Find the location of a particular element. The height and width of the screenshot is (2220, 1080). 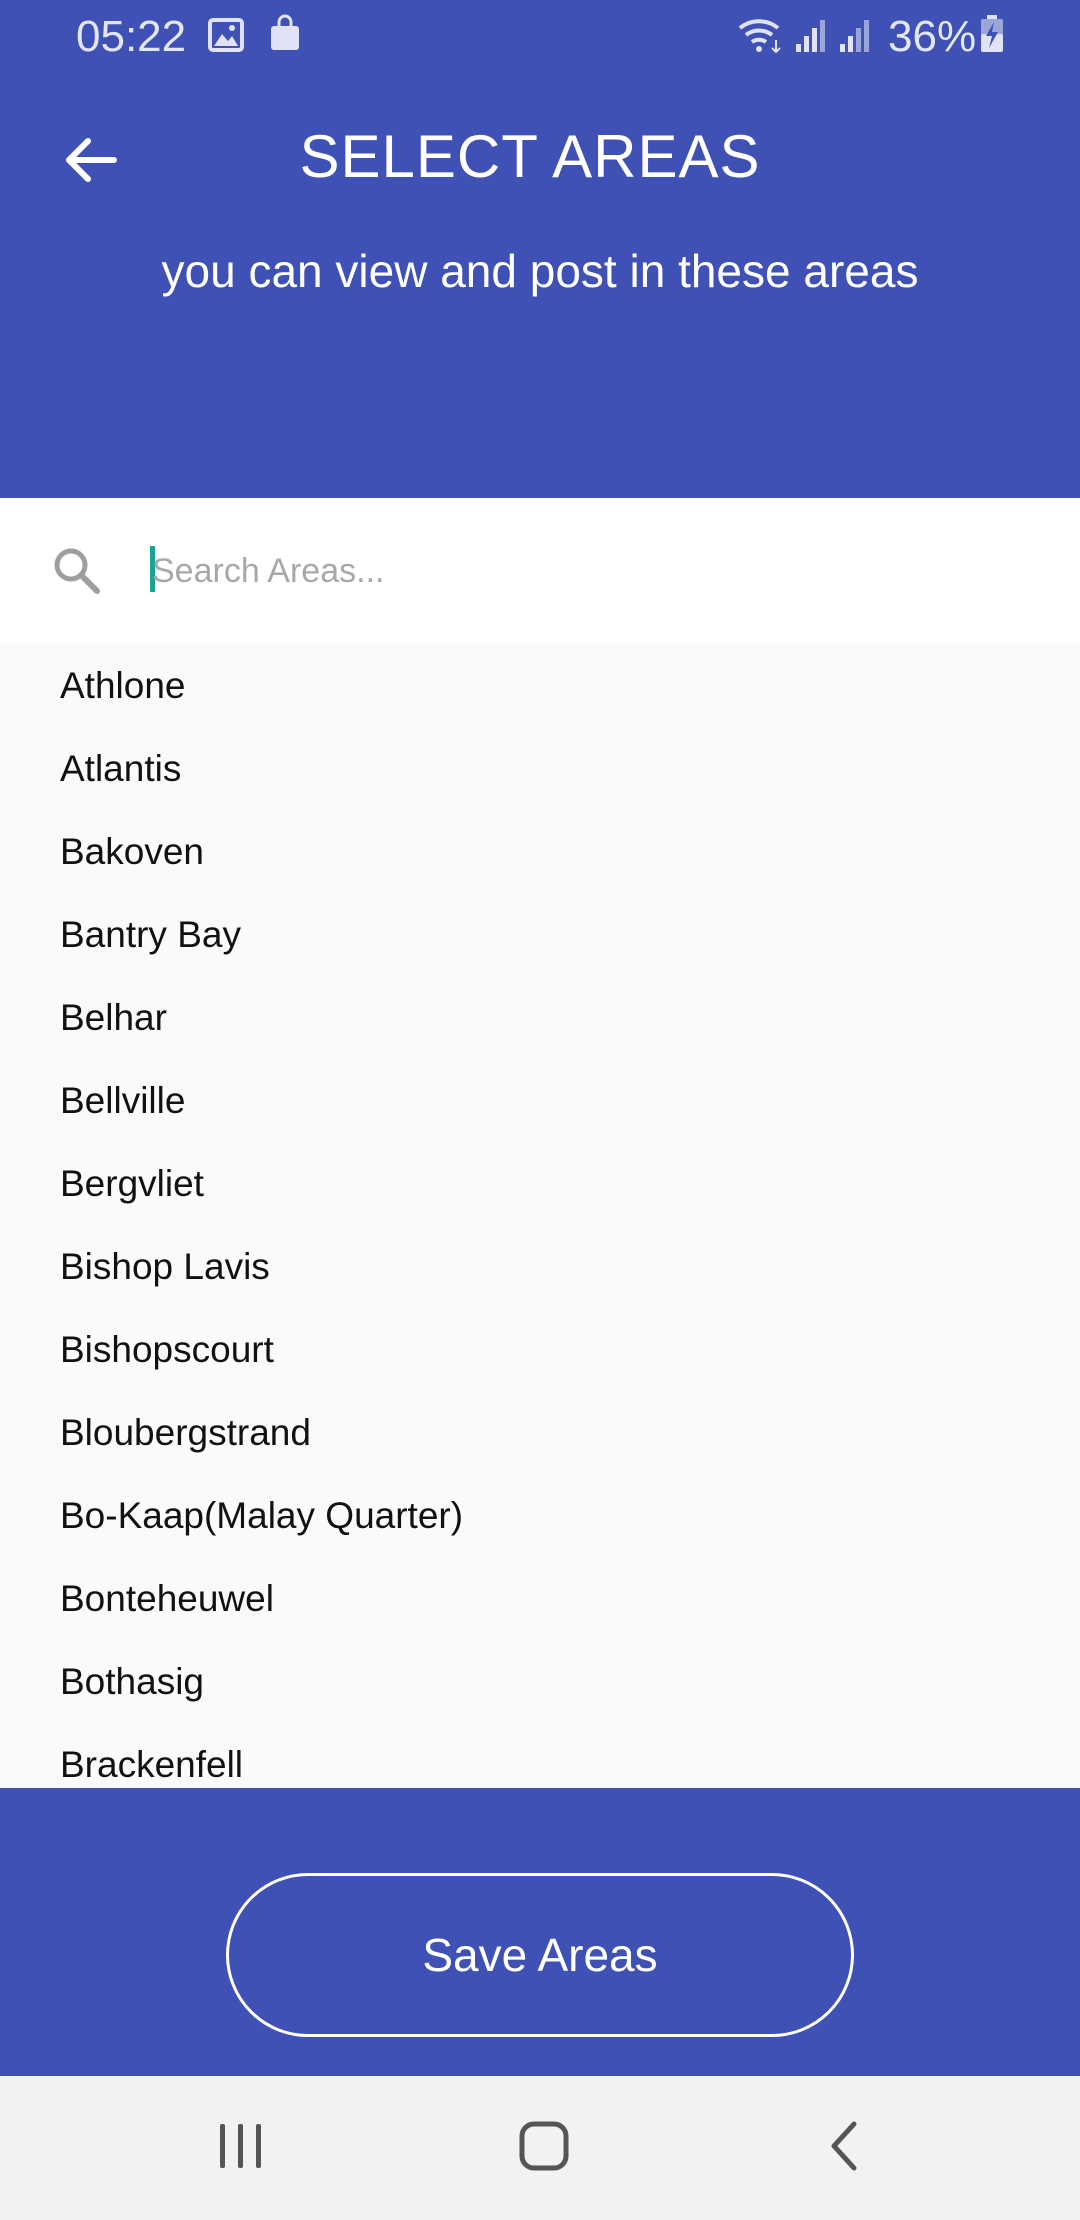

battery-charging-icon is located at coordinates (992, 36).